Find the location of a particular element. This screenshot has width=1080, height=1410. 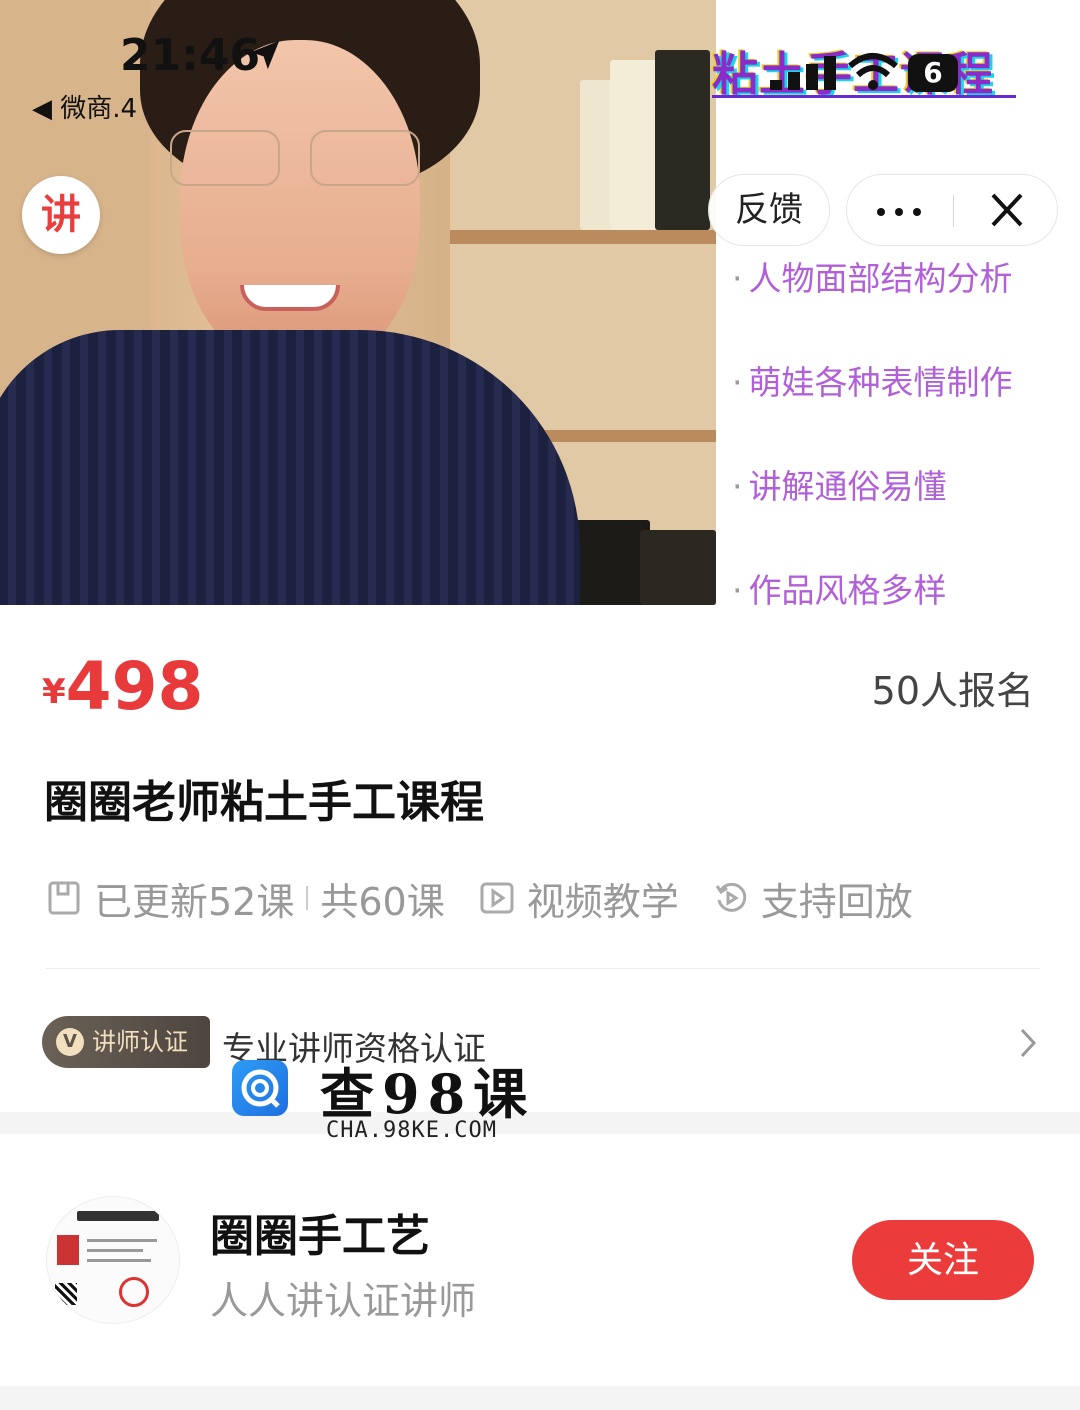

enrollment-count: 50人报名 is located at coordinates (952, 691).